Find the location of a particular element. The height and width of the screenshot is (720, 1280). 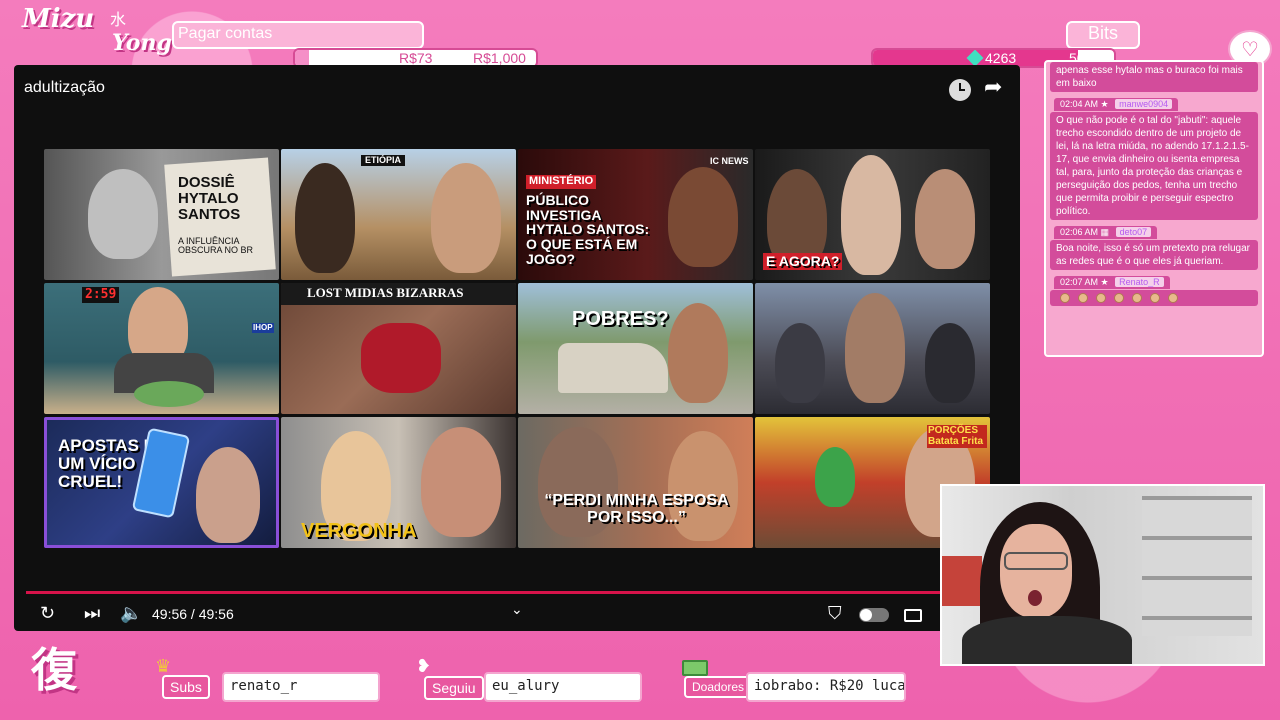

thumbnail-stain is located at coordinates (401, 358).